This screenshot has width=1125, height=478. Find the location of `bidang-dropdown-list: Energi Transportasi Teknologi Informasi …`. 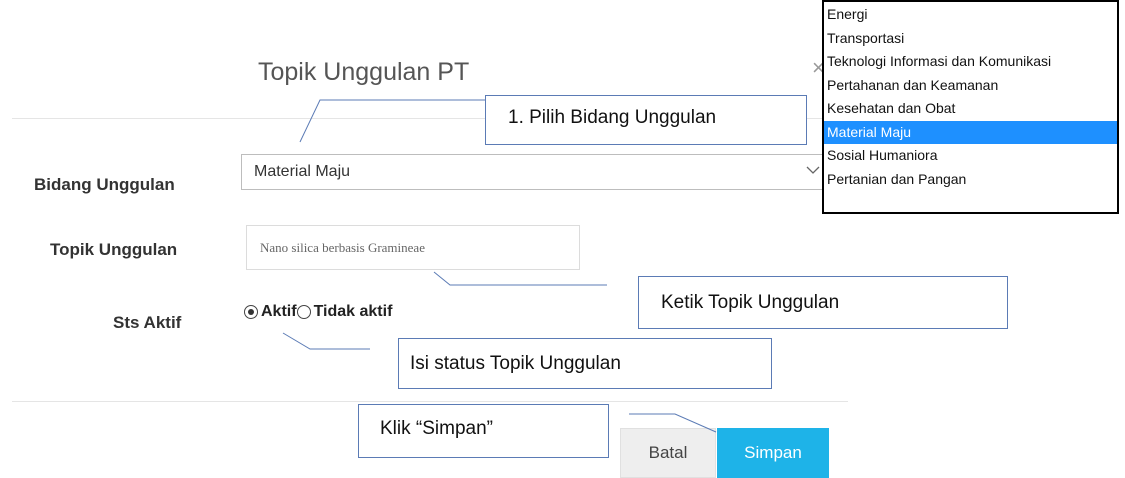

bidang-dropdown-list: Energi Transportasi Teknologi Informasi … is located at coordinates (970, 107).